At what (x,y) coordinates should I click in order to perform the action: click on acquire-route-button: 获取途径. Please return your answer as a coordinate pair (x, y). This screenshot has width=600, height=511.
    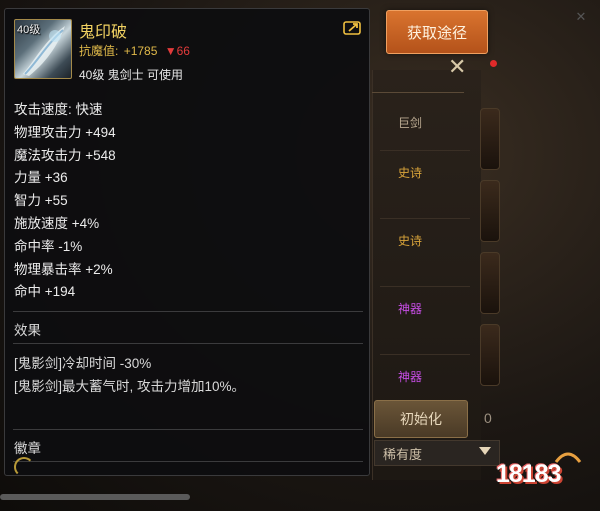
    Looking at the image, I should click on (437, 32).